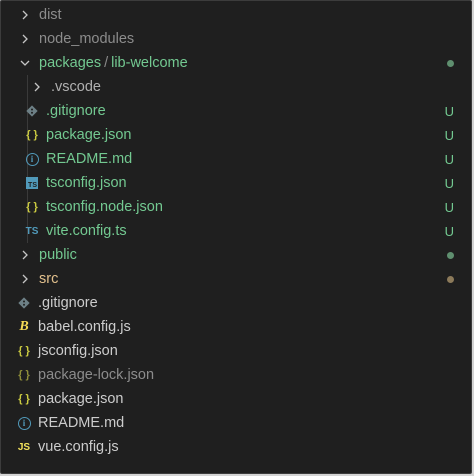  Describe the element at coordinates (236, 39) in the screenshot. I see `tree-item-node-modules: node_modules` at that location.